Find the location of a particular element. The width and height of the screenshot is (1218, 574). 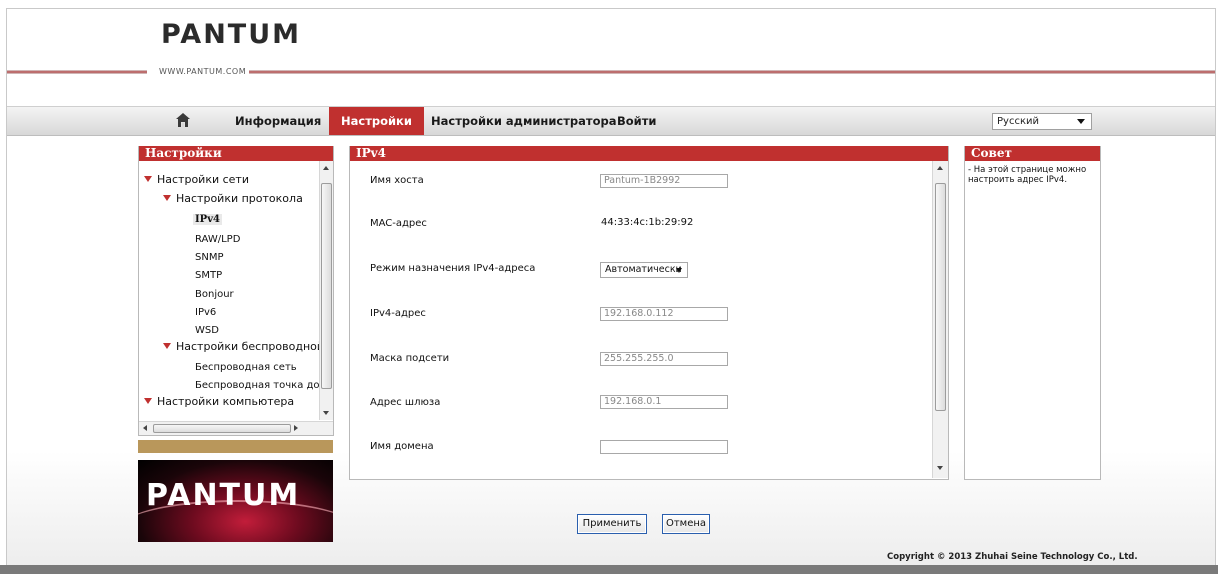

nav-settings: Настройки is located at coordinates (376, 121).